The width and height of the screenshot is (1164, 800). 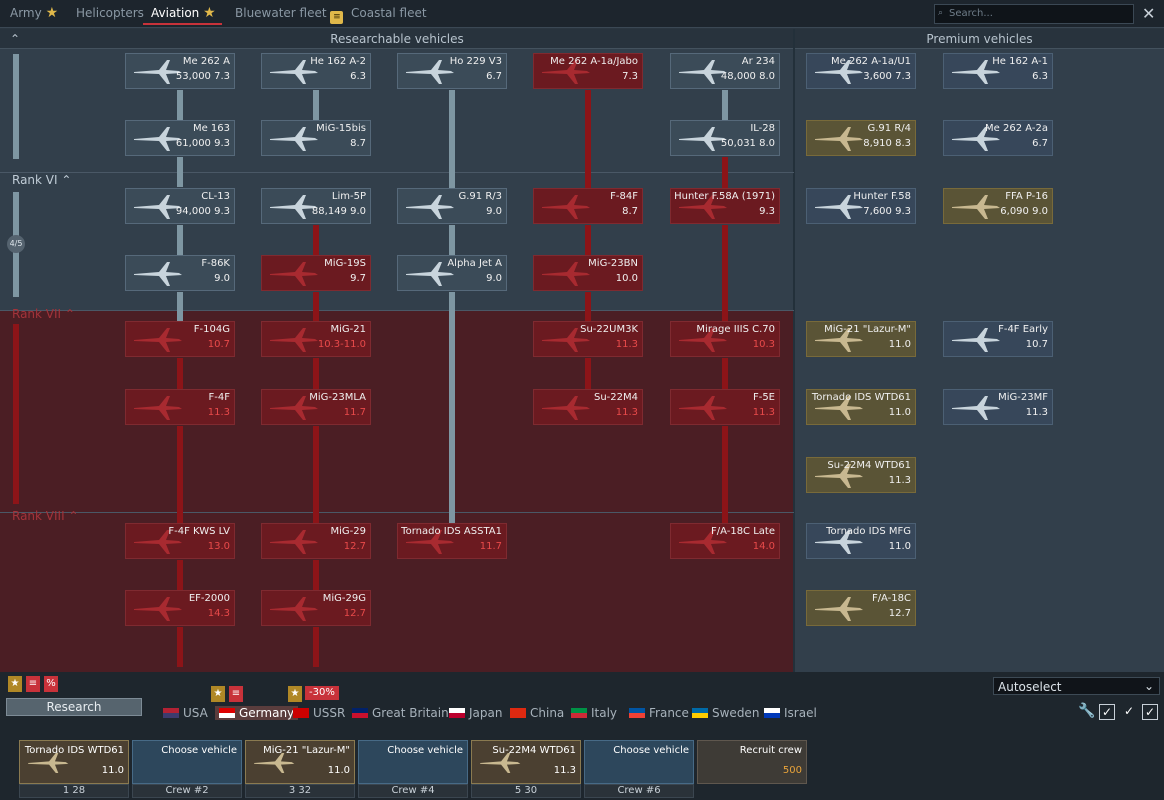 What do you see at coordinates (316, 407) in the screenshot?
I see `vehicle-card: MiG-23MLA 11.7` at bounding box center [316, 407].